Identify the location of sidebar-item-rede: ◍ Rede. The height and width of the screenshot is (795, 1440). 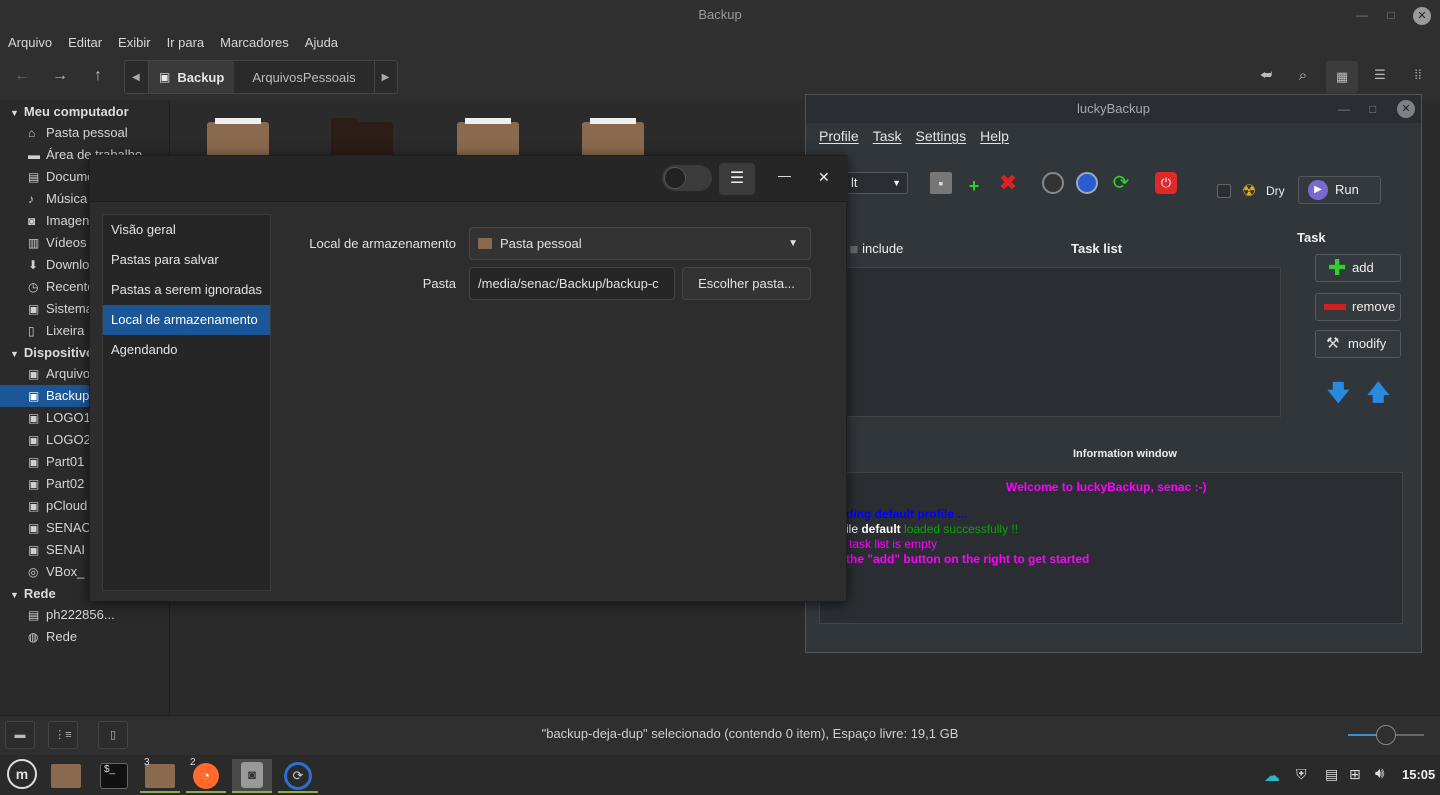
(85, 637).